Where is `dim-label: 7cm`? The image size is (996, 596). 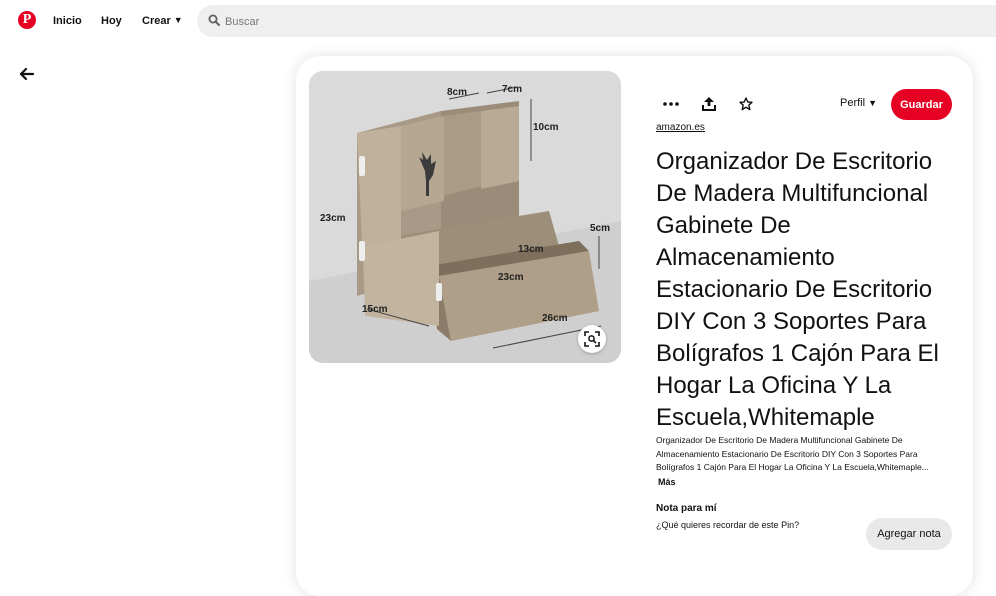
dim-label: 7cm is located at coordinates (512, 89).